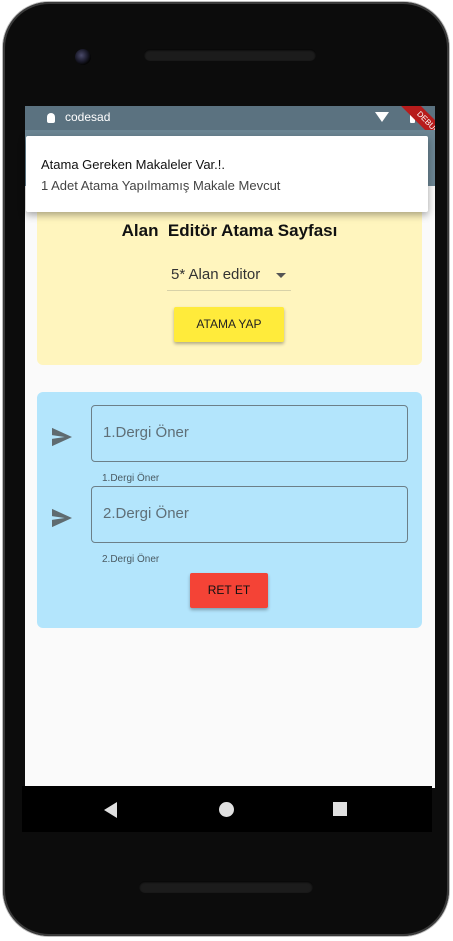  I want to click on notification-body: 1 Adet Atama Yapılmamış Makale Mevcut, so click(161, 185).